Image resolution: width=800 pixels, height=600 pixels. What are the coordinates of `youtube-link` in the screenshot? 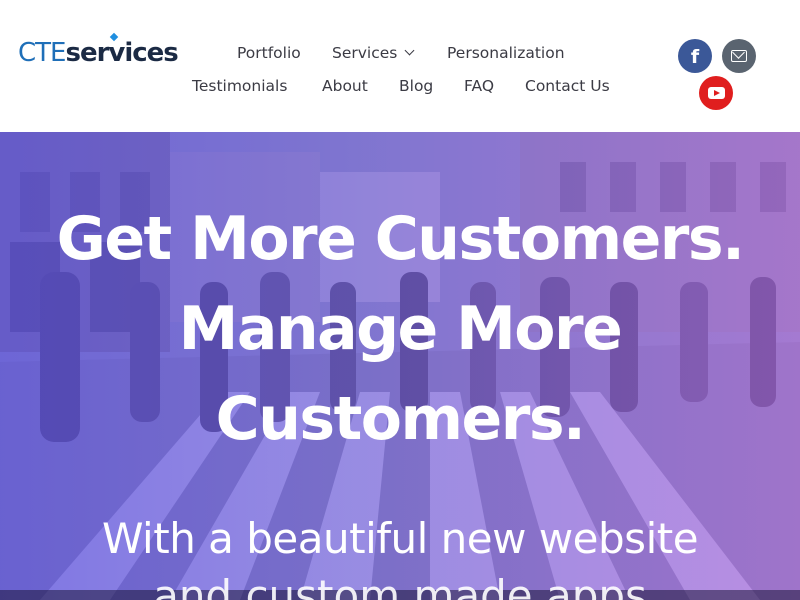 It's located at (716, 93).